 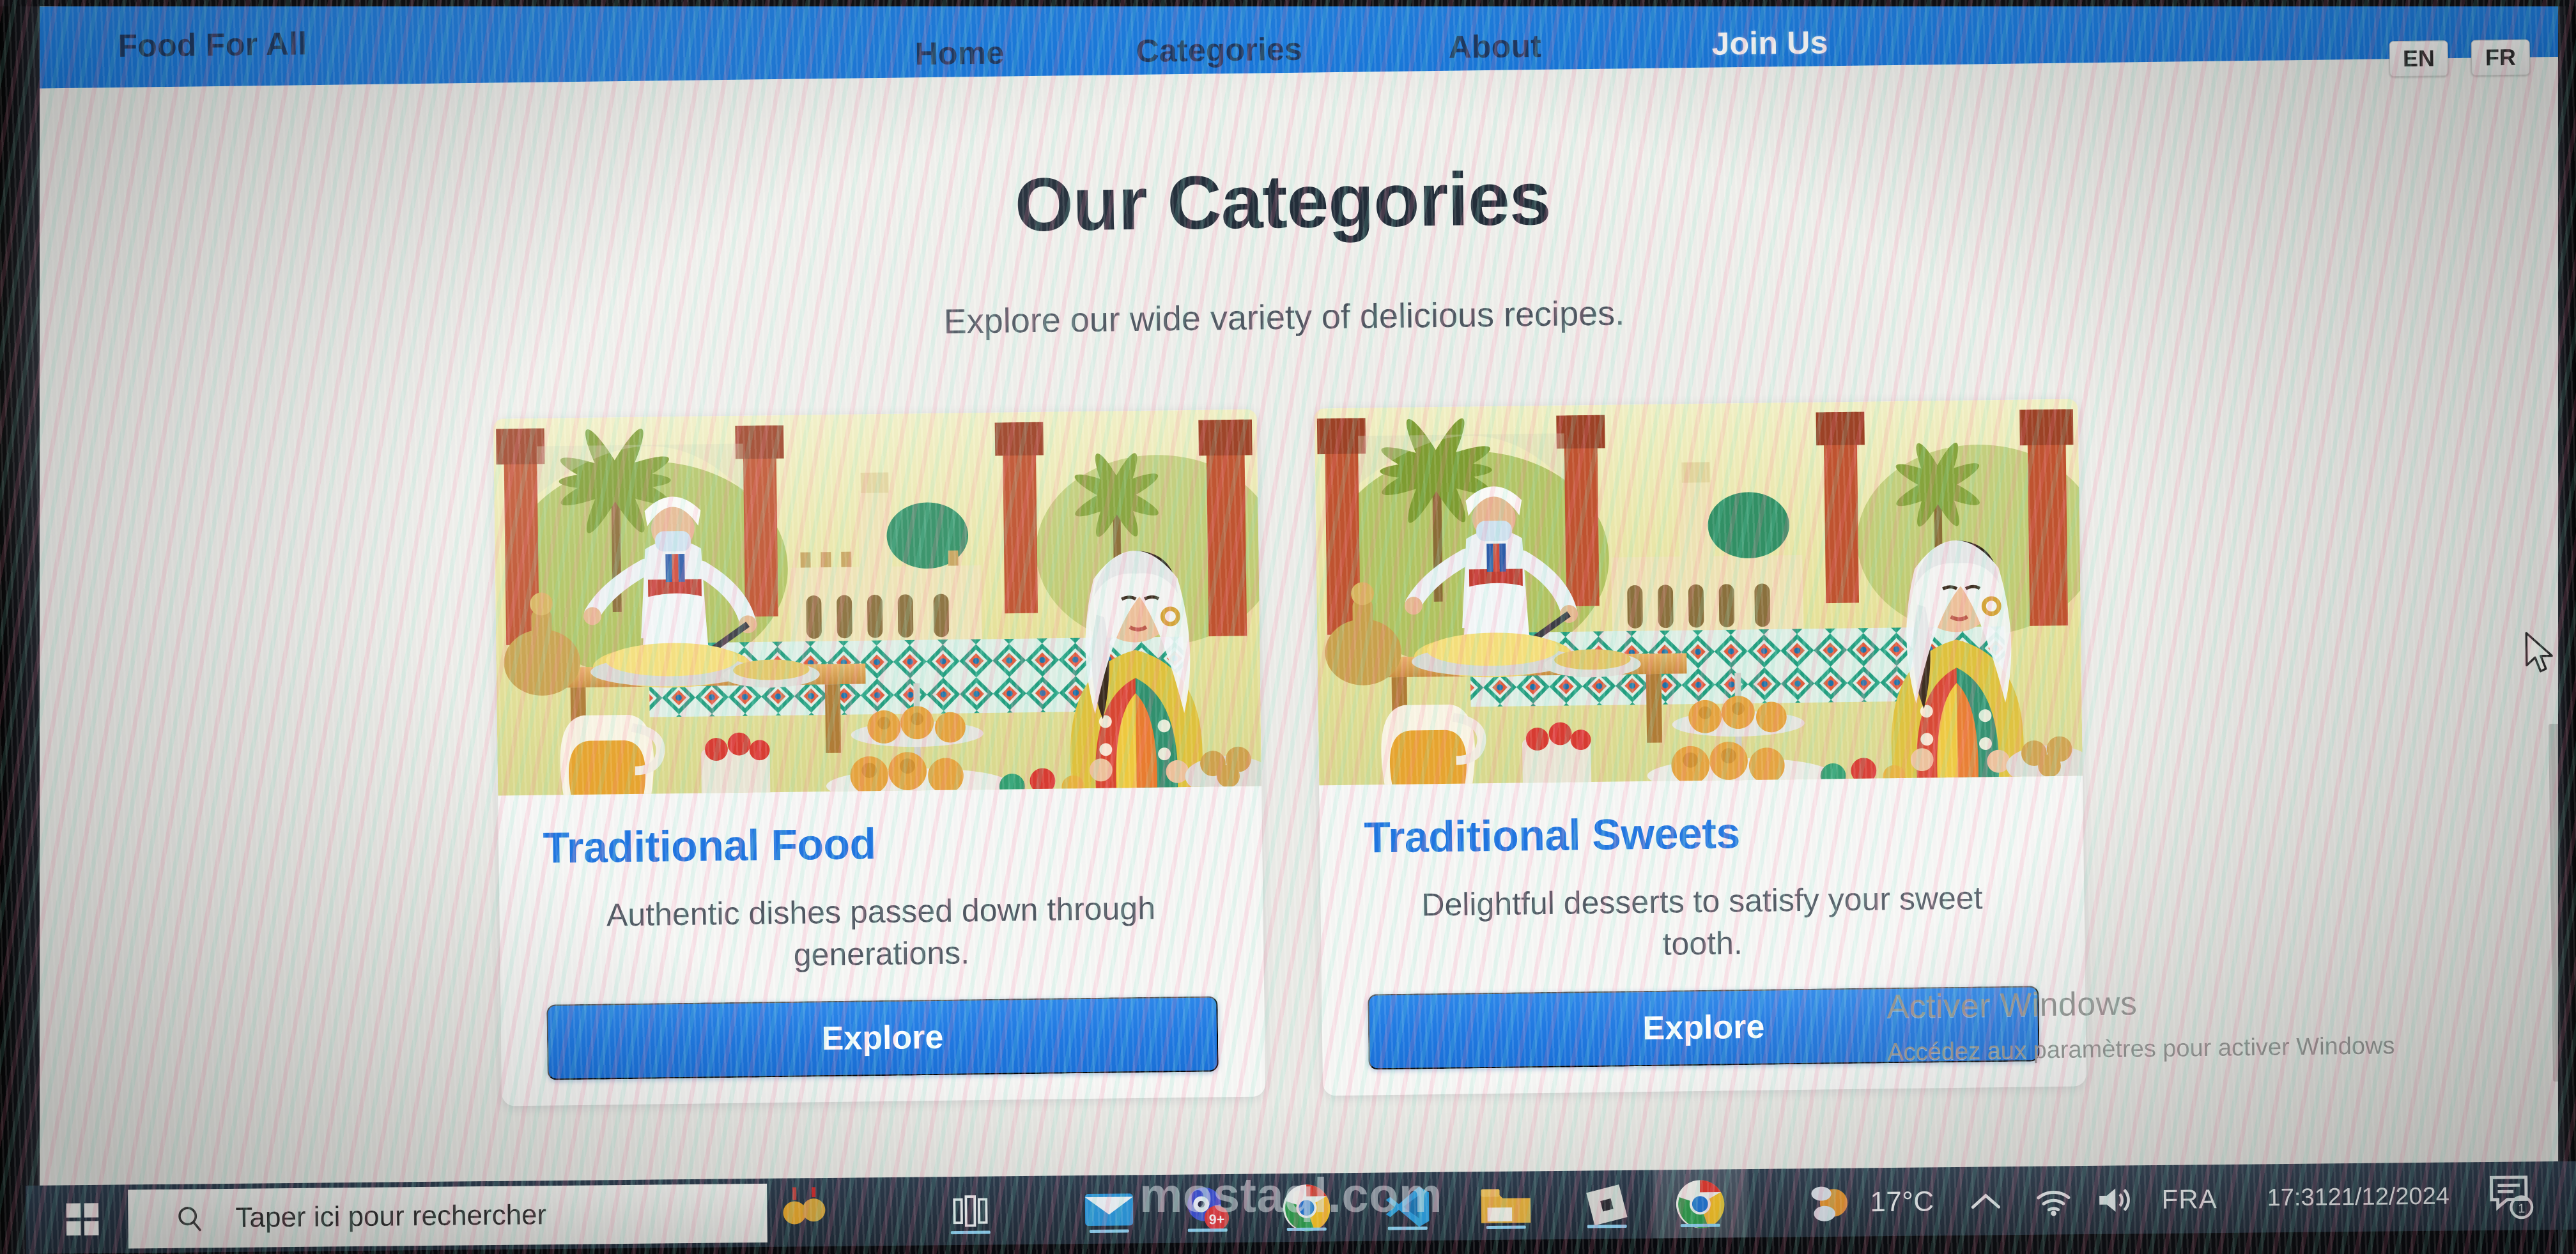 I want to click on notification-count: 1, so click(x=2521, y=1209).